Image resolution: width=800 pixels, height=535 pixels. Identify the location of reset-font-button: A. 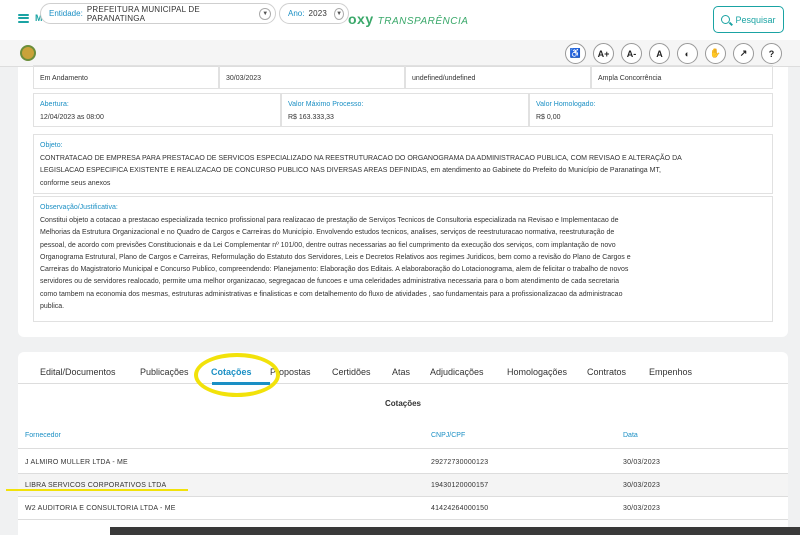
(659, 53).